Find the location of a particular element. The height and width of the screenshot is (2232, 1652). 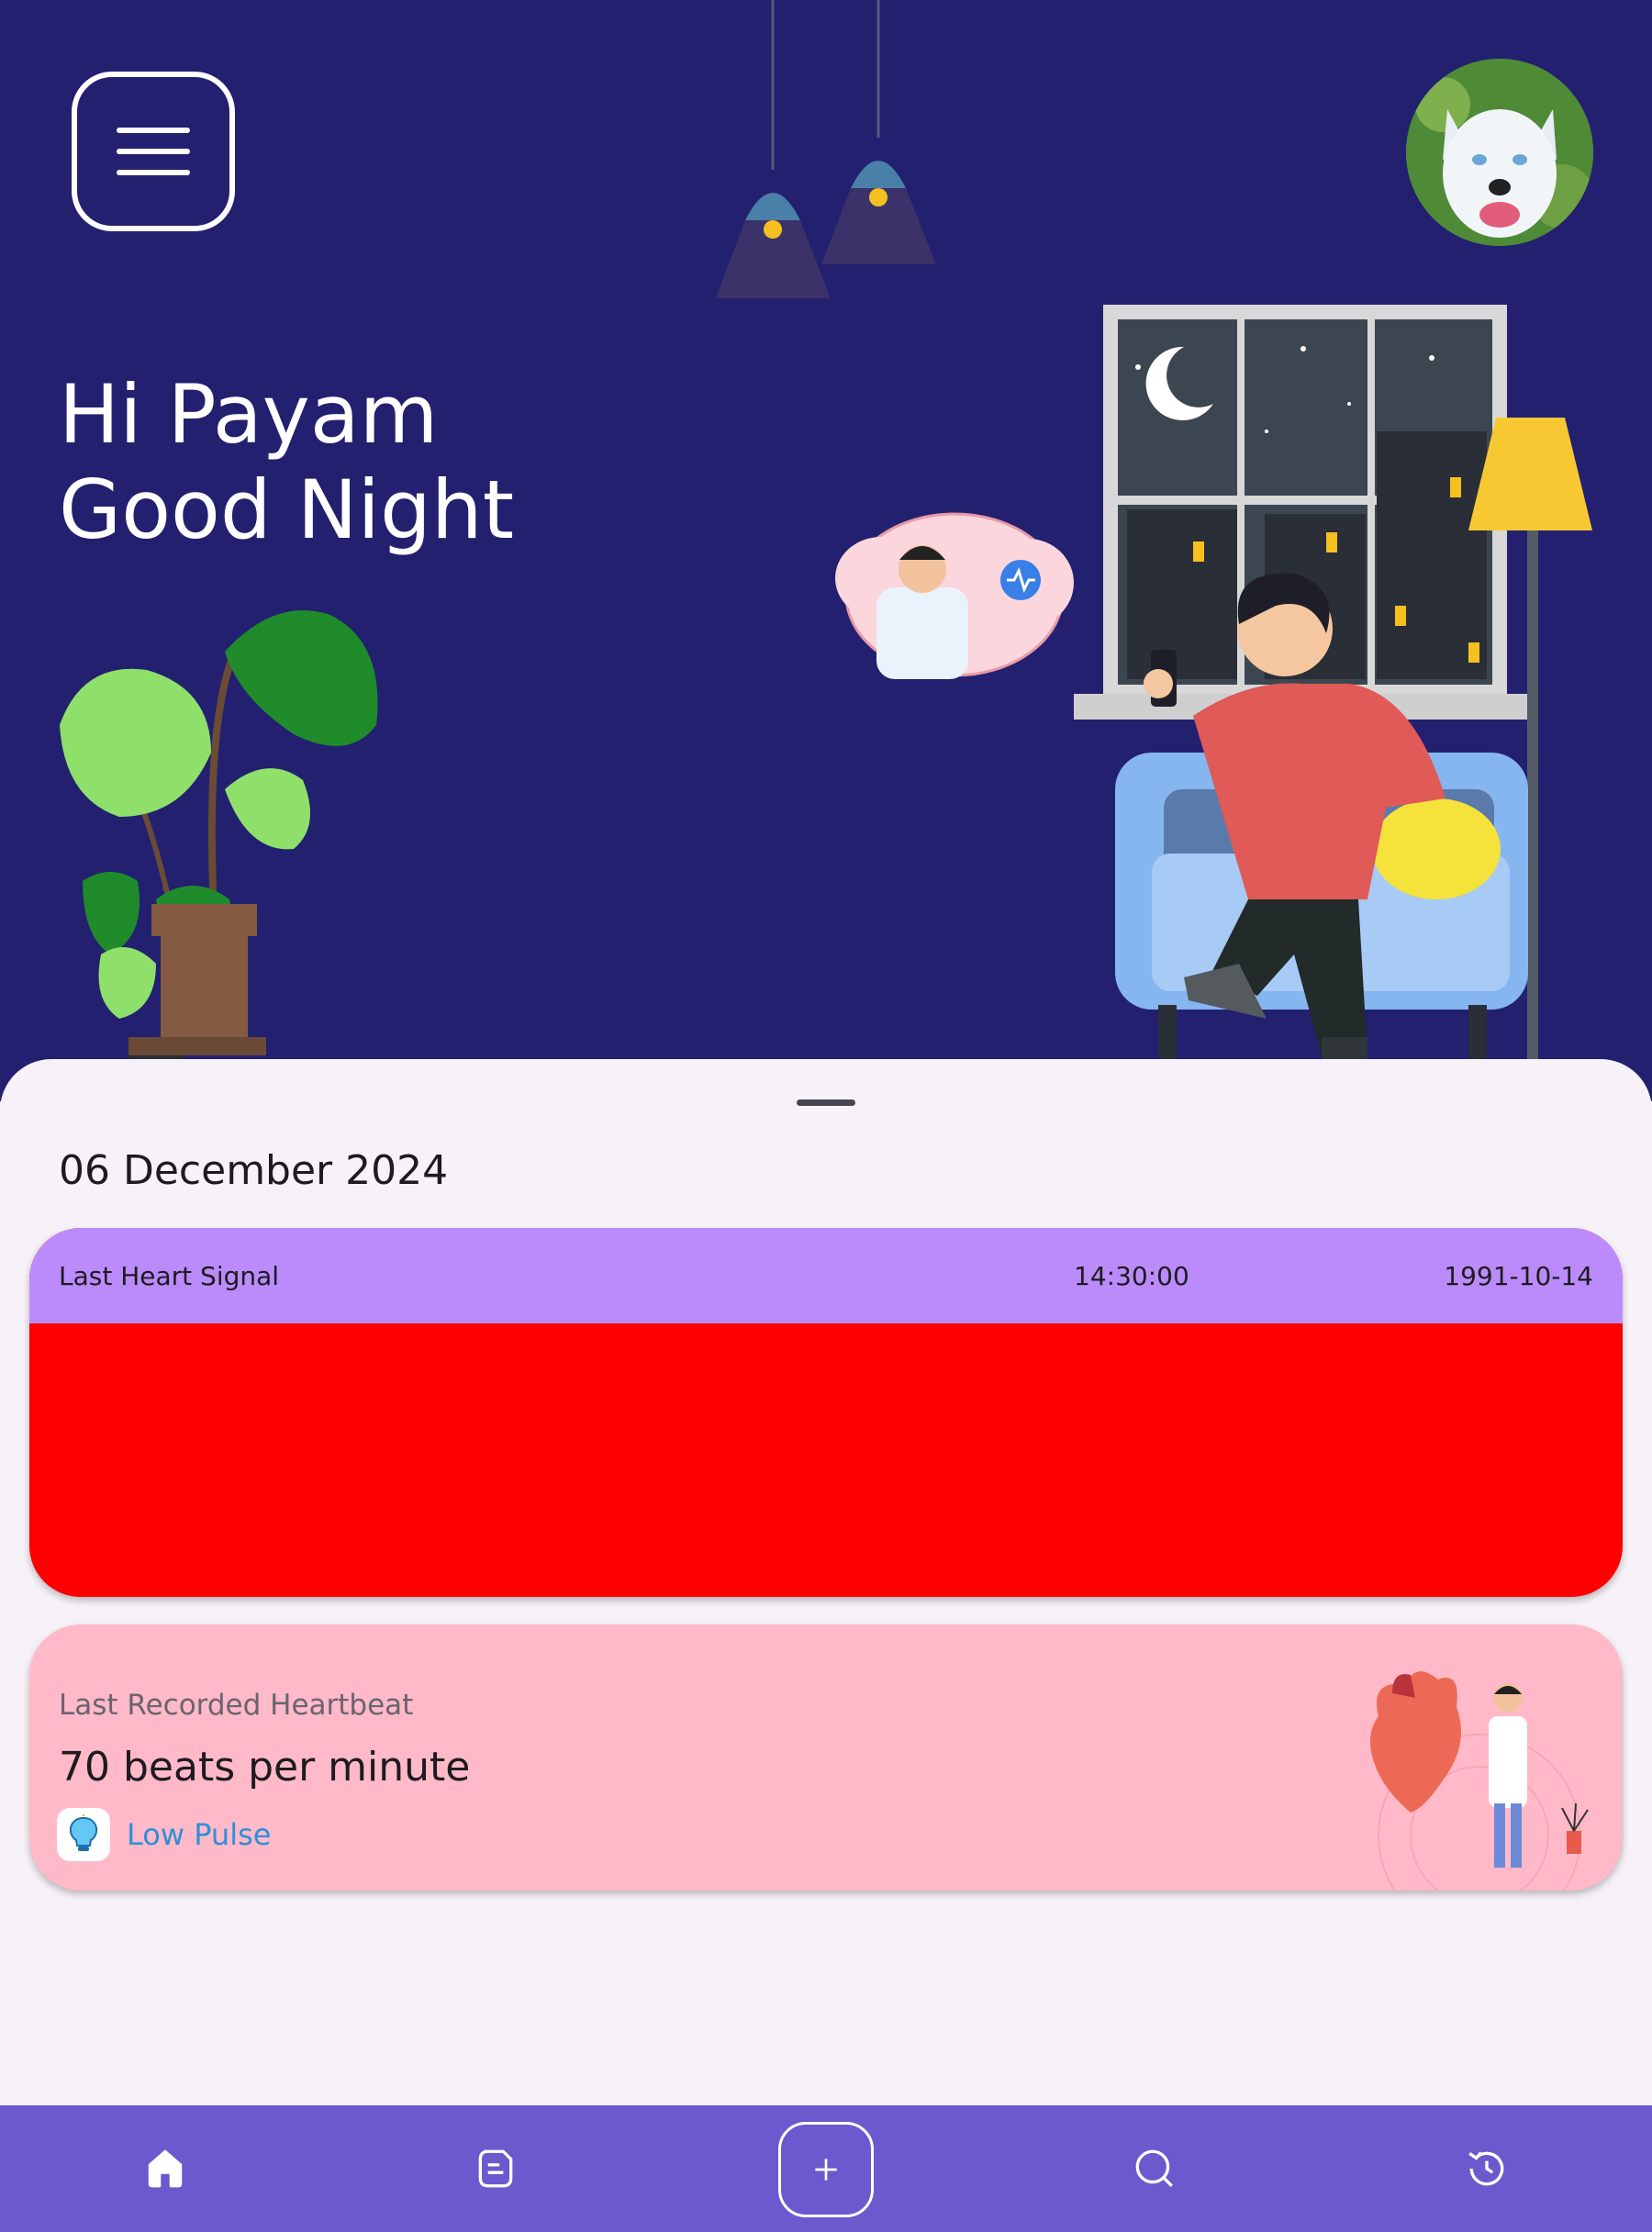

nav-history is located at coordinates (1487, 2168).